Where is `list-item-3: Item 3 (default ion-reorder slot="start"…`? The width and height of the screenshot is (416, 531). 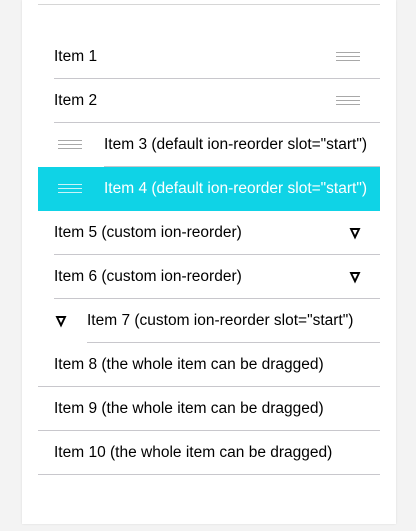
list-item-3: Item 3 (default ion-reorder slot="start"… is located at coordinates (209, 145).